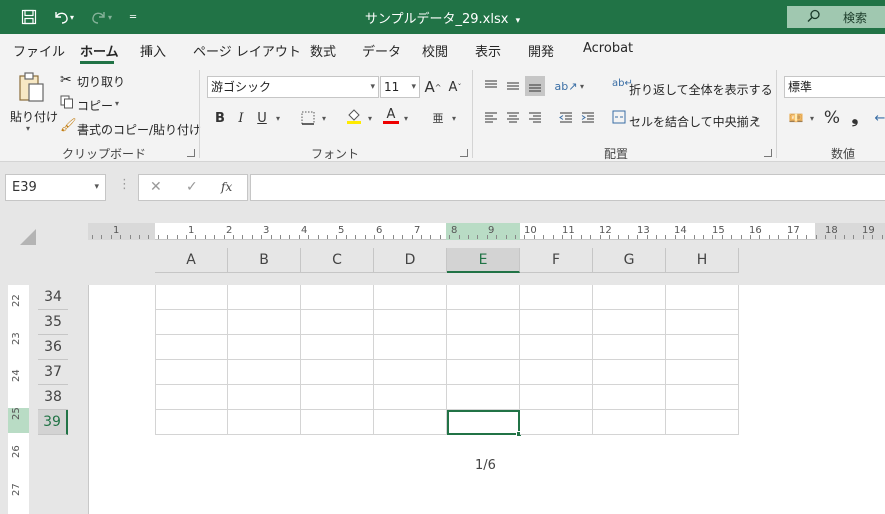  I want to click on cell-f34, so click(556, 297).